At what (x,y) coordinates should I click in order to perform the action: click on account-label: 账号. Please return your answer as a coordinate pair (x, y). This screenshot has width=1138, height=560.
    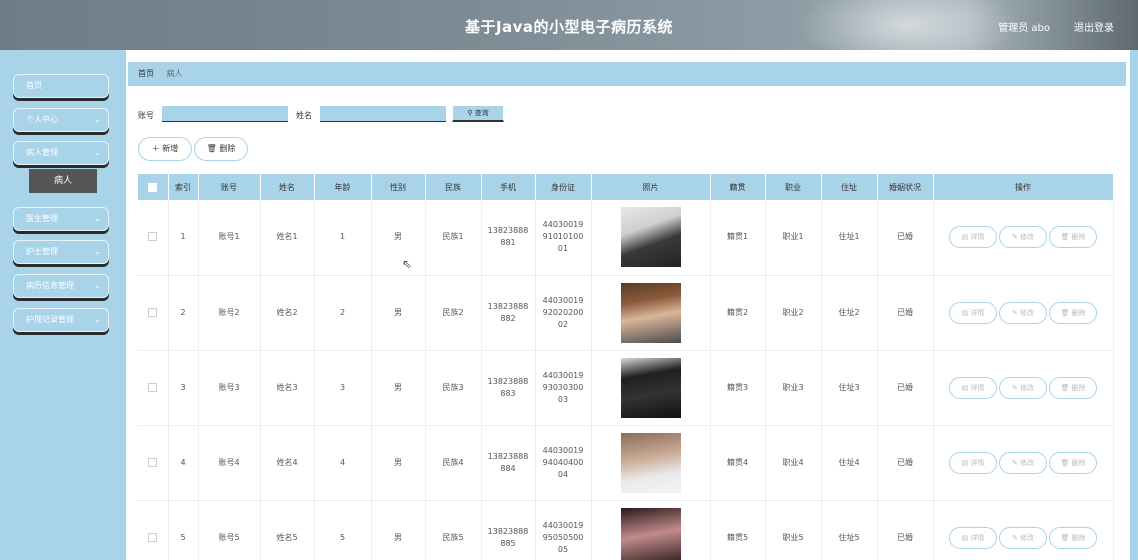
    Looking at the image, I should click on (146, 115).